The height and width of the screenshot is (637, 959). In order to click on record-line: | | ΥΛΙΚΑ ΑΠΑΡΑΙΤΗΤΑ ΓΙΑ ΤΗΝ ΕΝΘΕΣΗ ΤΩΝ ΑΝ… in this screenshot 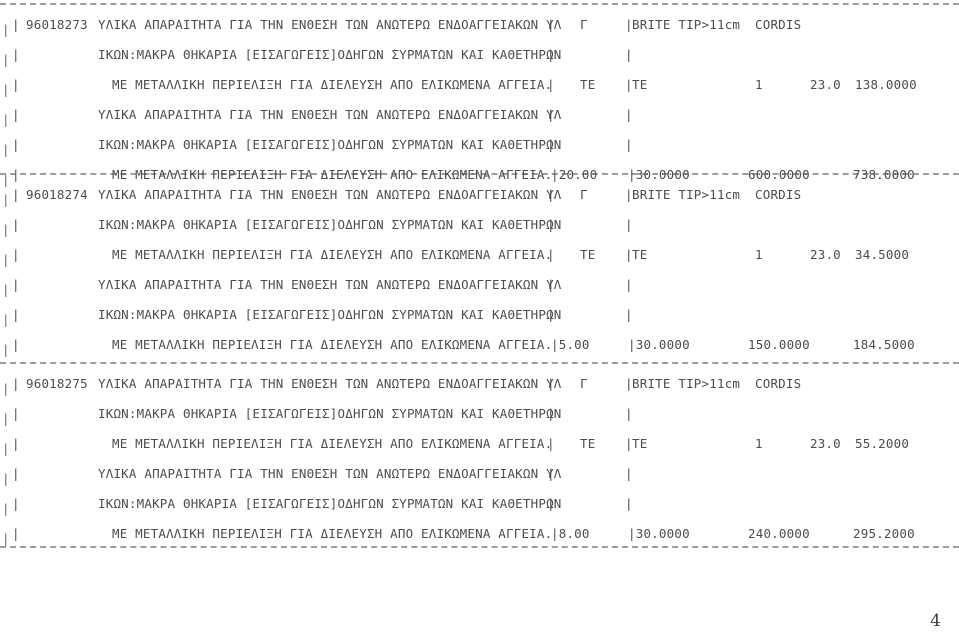, I will do `click(479, 474)`.